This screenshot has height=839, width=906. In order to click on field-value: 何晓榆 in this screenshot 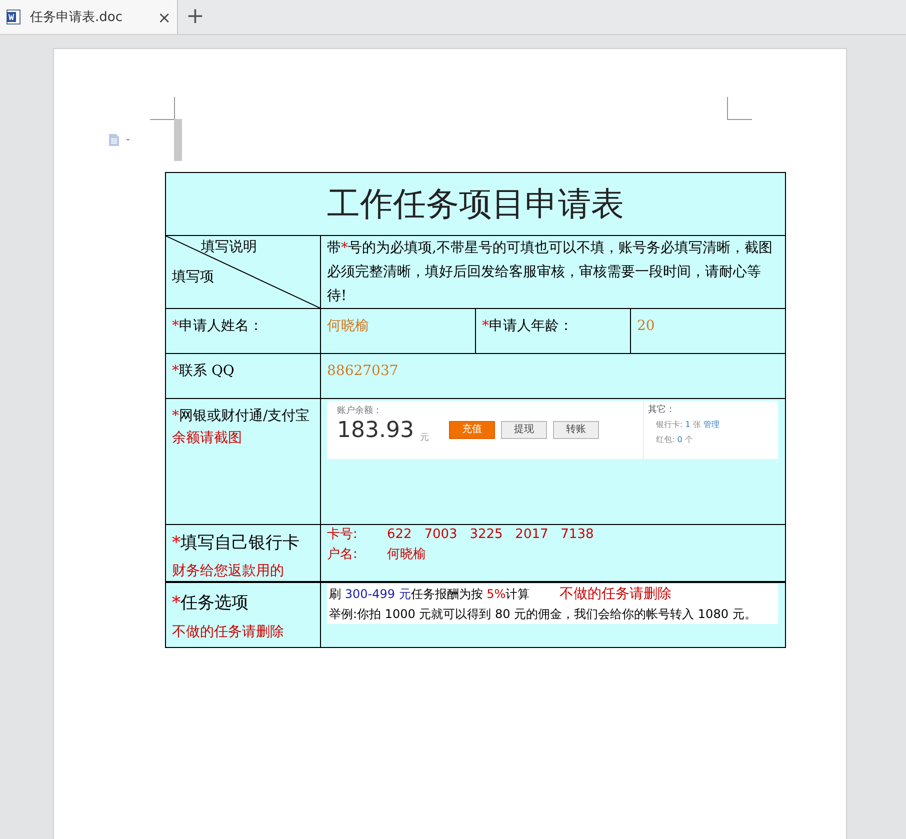, I will do `click(398, 331)`.